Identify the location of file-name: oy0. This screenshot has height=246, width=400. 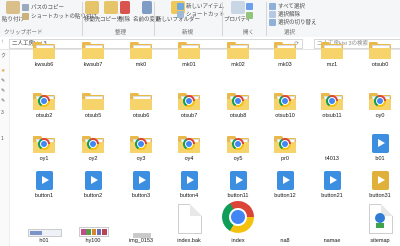
(380, 116).